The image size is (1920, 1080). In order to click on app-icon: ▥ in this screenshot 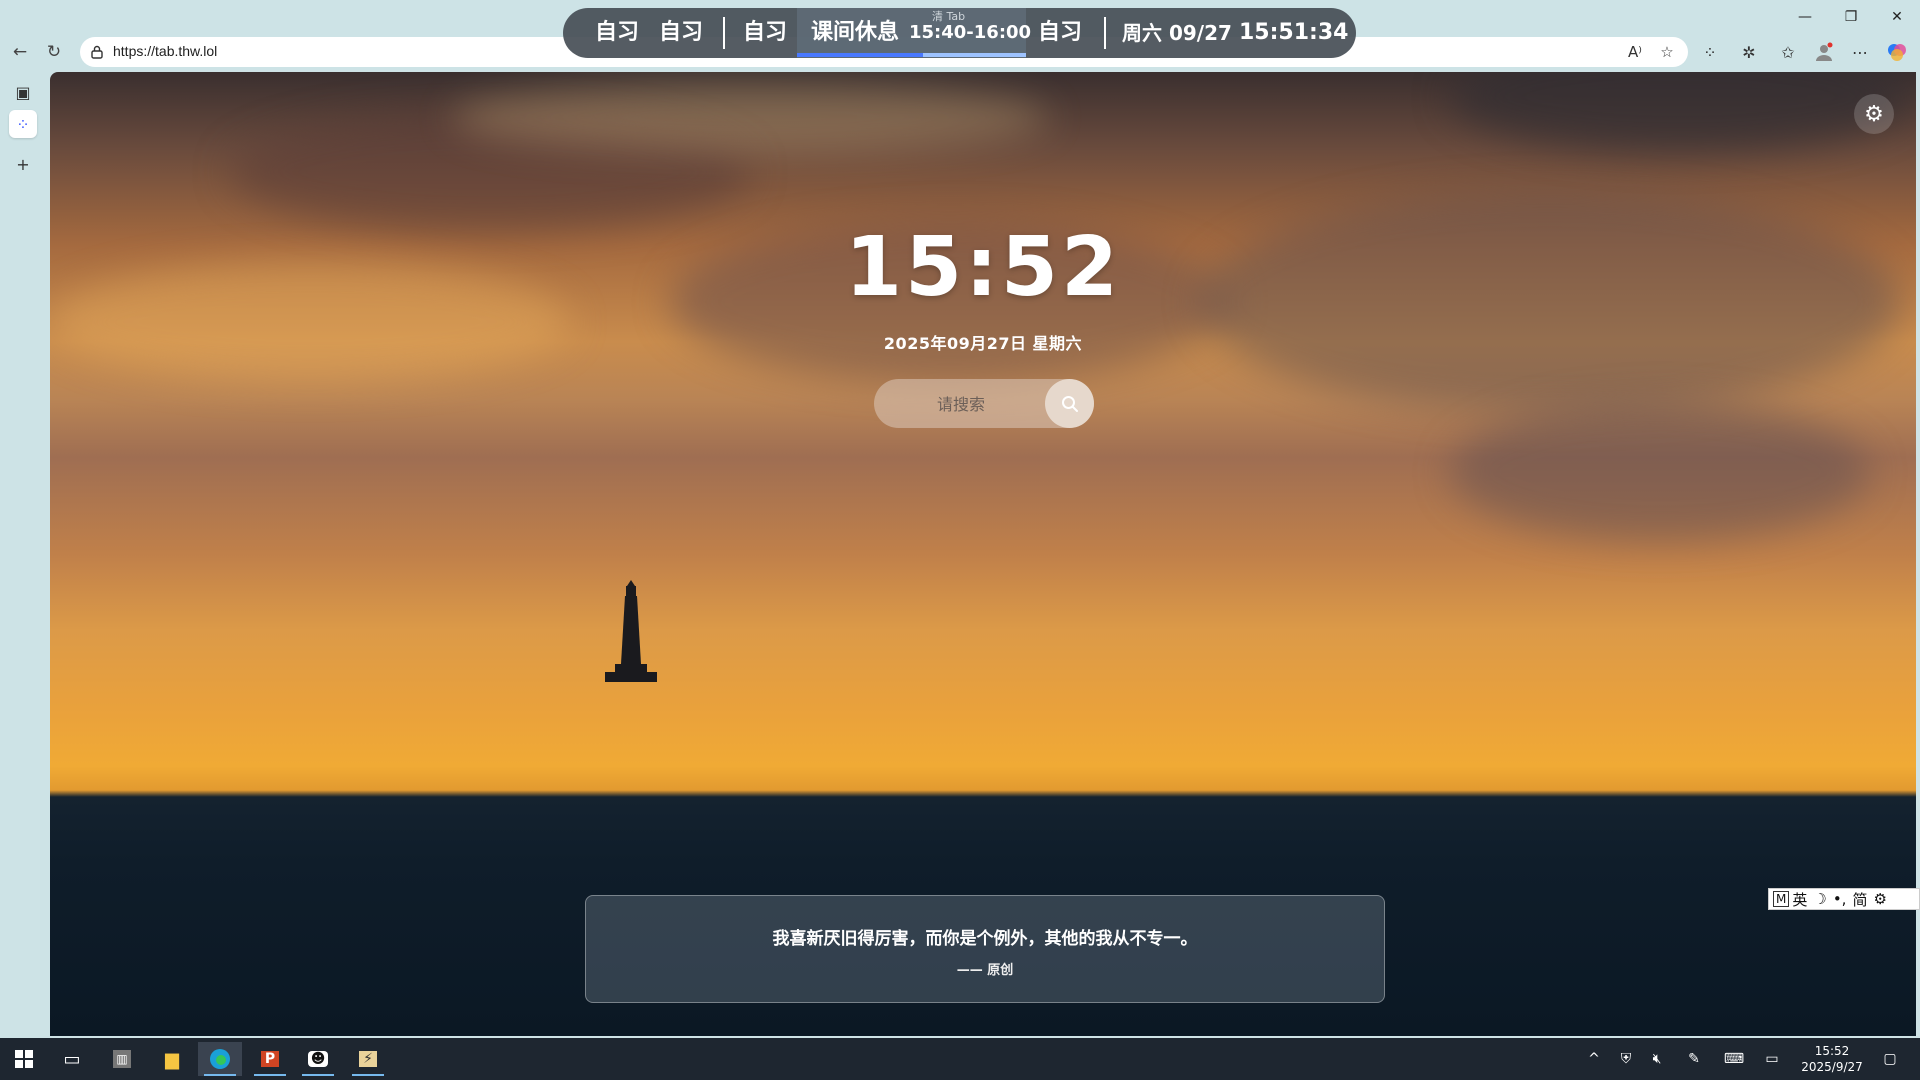, I will do `click(122, 1059)`.